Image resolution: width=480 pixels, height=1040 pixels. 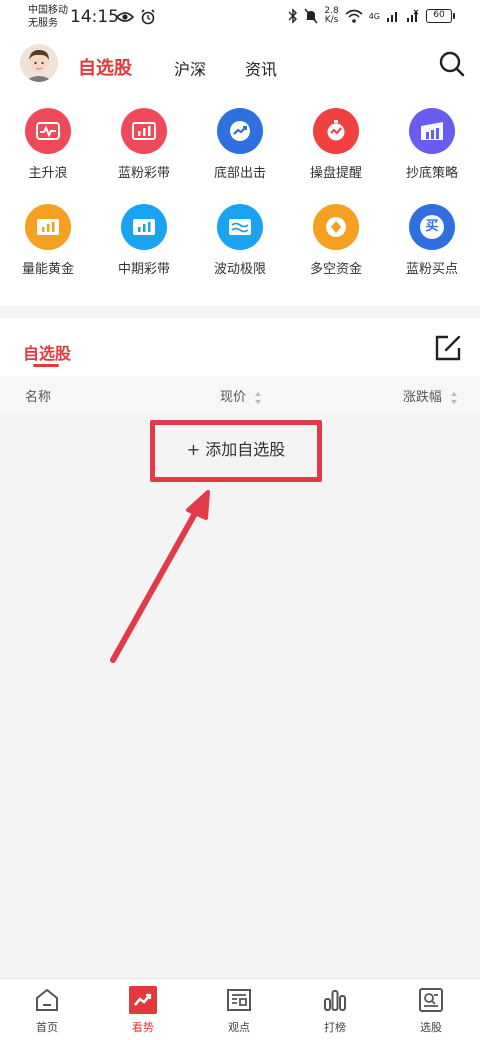 I want to click on feature-item: 主升浪, so click(x=48, y=148).